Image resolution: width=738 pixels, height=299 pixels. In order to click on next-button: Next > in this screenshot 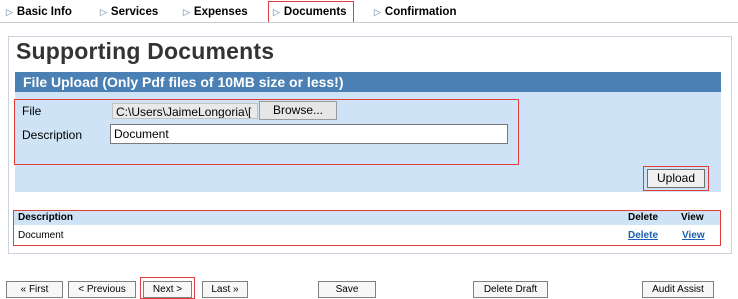, I will do `click(167, 289)`.